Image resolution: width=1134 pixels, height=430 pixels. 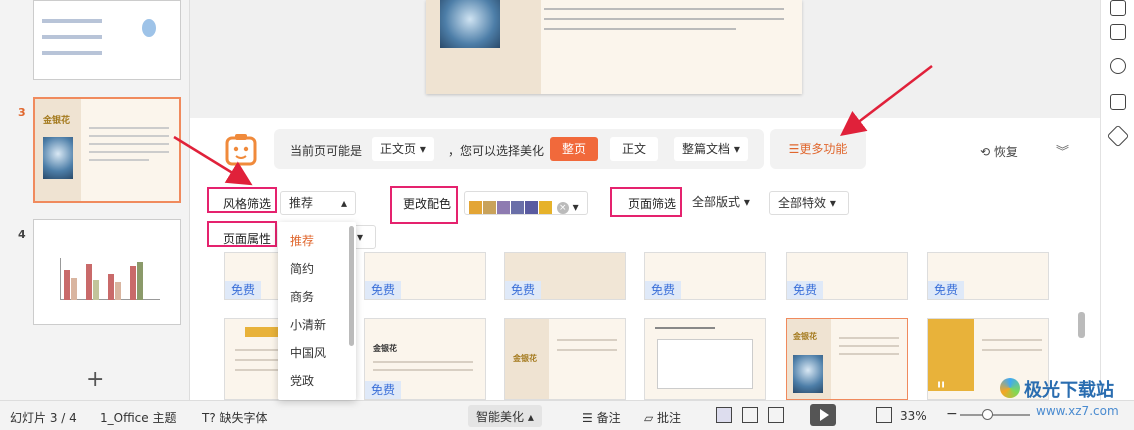 What do you see at coordinates (724, 415) in the screenshot?
I see `normal-view-icon` at bounding box center [724, 415].